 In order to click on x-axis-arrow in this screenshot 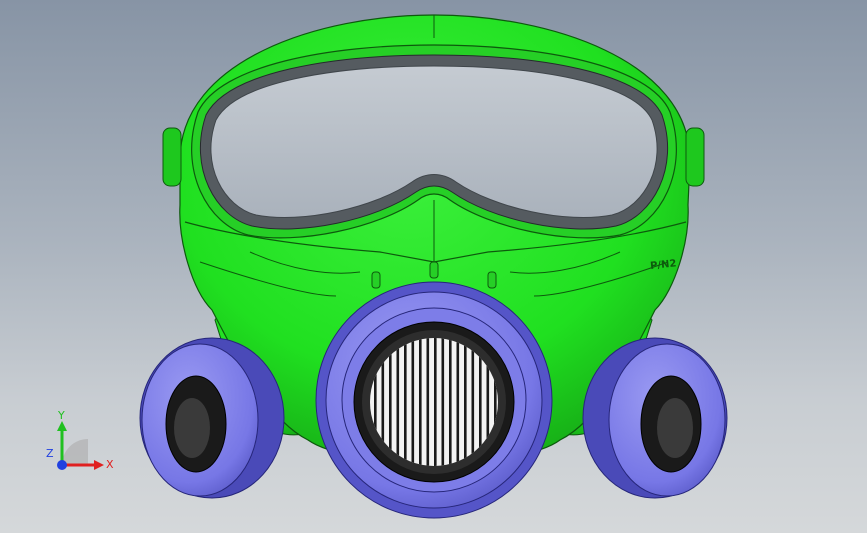, I will do `click(99, 465)`.